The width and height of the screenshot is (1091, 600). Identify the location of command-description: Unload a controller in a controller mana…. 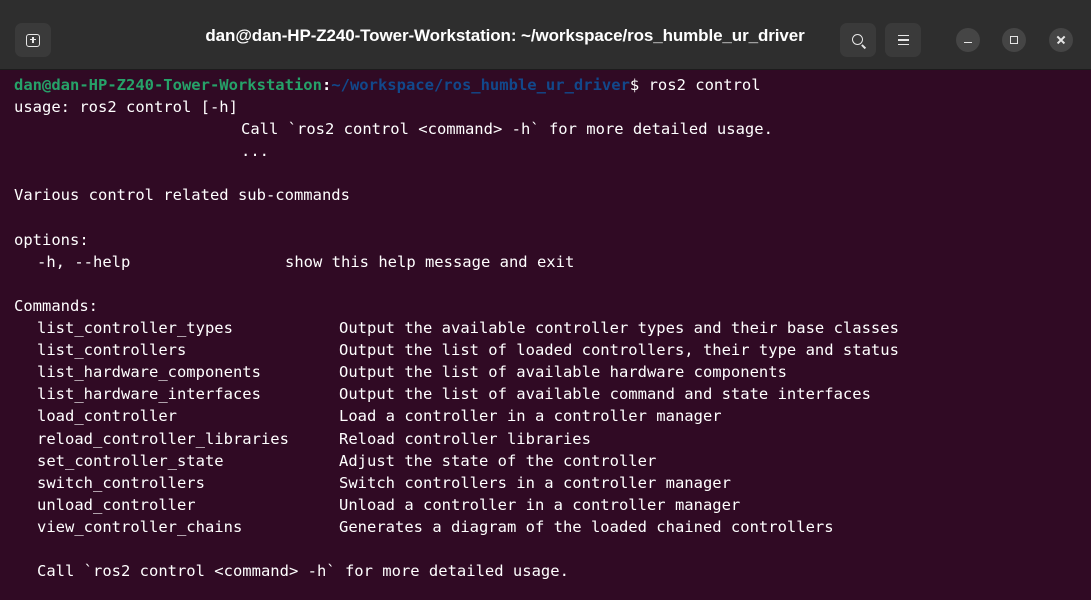
(540, 504).